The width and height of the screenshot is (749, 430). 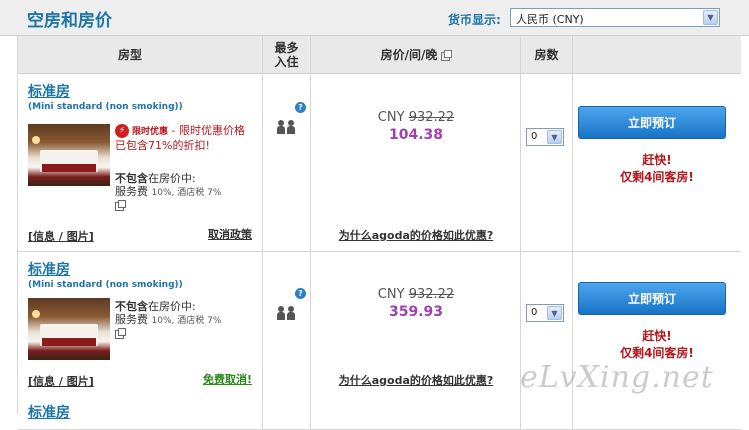 I want to click on header-price-label: 房价/间/晚, so click(x=409, y=55).